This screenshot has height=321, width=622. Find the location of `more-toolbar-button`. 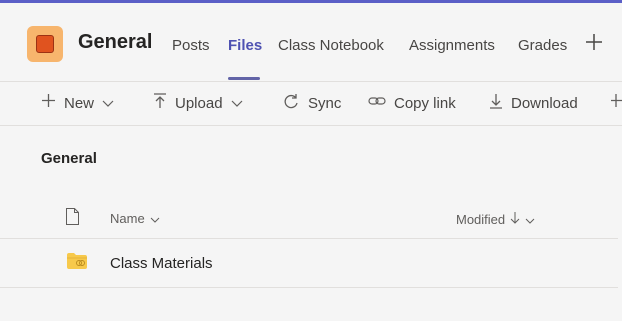

more-toolbar-button is located at coordinates (616, 103).